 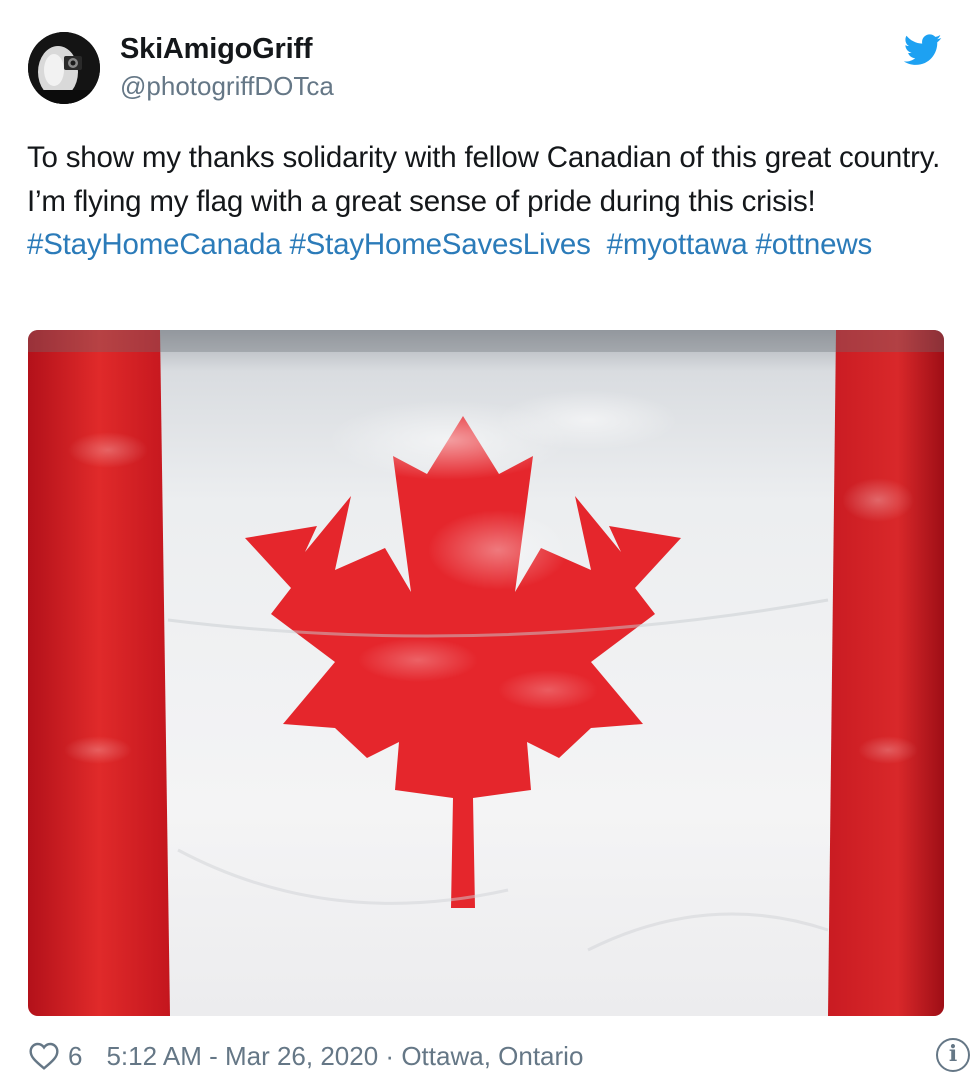 What do you see at coordinates (227, 86) in the screenshot?
I see `author-handle: @photogriffDOTca` at bounding box center [227, 86].